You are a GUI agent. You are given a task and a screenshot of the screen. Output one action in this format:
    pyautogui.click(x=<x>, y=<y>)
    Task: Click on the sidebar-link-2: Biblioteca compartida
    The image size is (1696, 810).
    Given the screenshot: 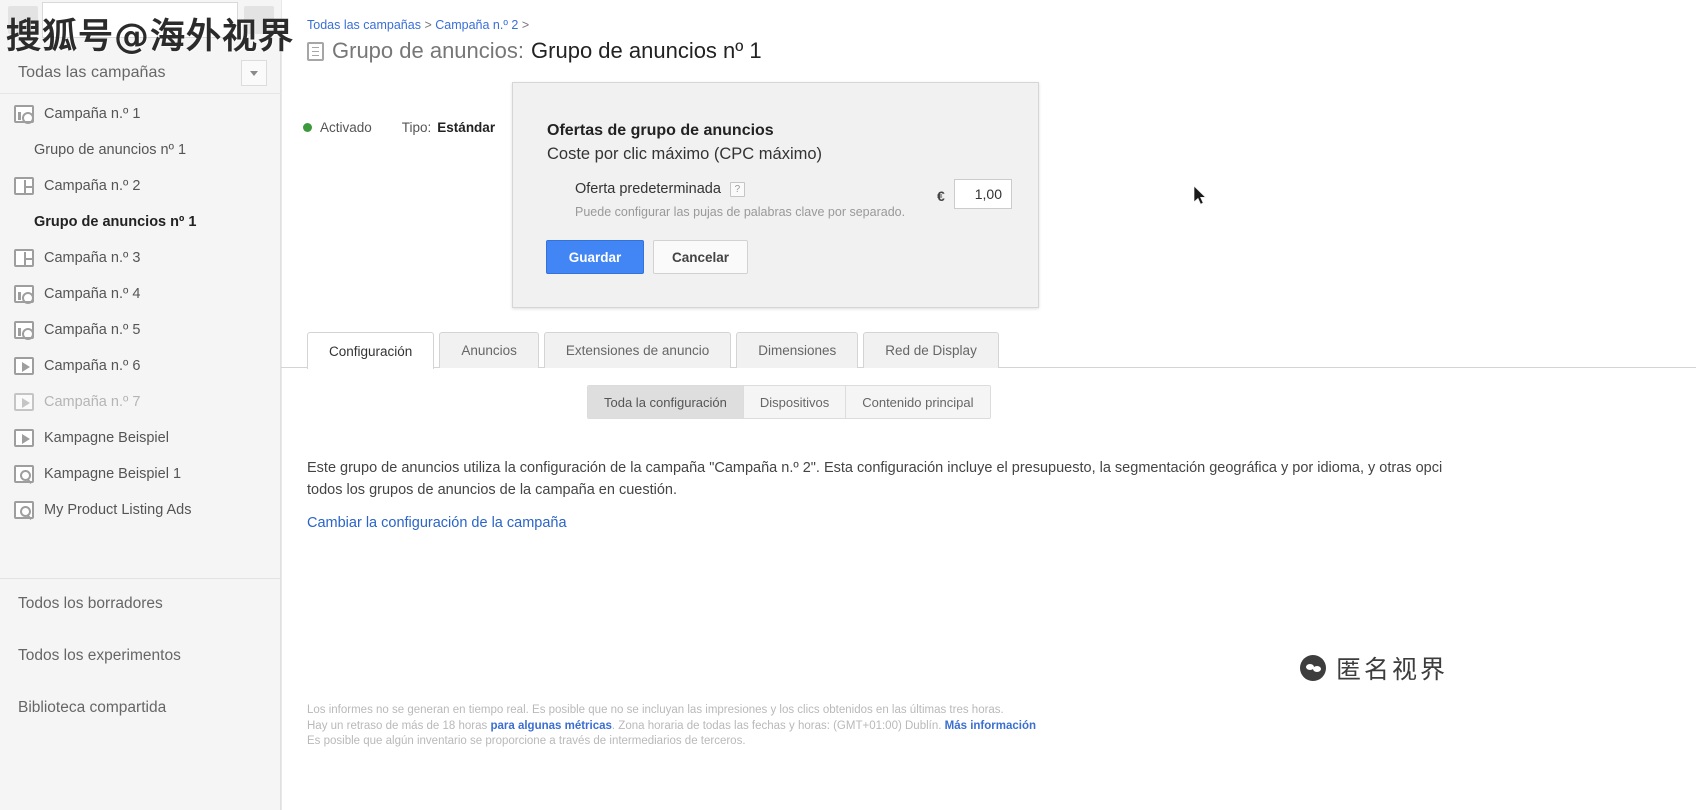 What is the action you would take?
    pyautogui.click(x=140, y=708)
    